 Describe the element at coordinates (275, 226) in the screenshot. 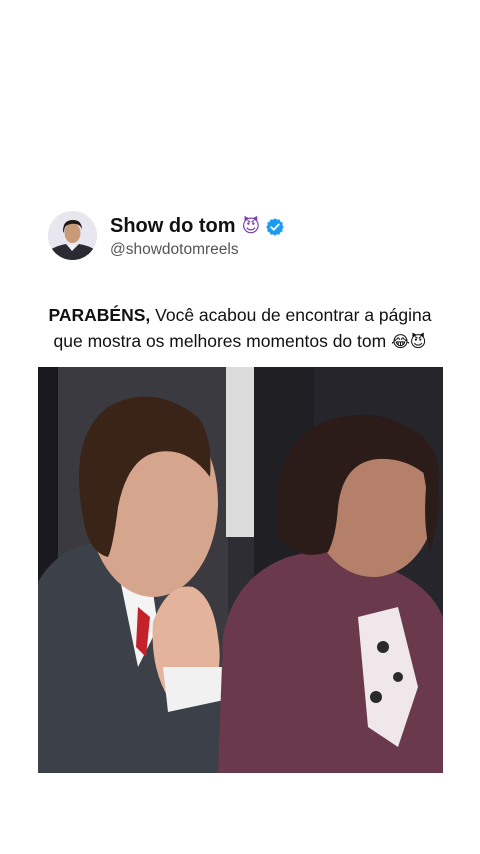

I see `verified-badge-icon` at that location.